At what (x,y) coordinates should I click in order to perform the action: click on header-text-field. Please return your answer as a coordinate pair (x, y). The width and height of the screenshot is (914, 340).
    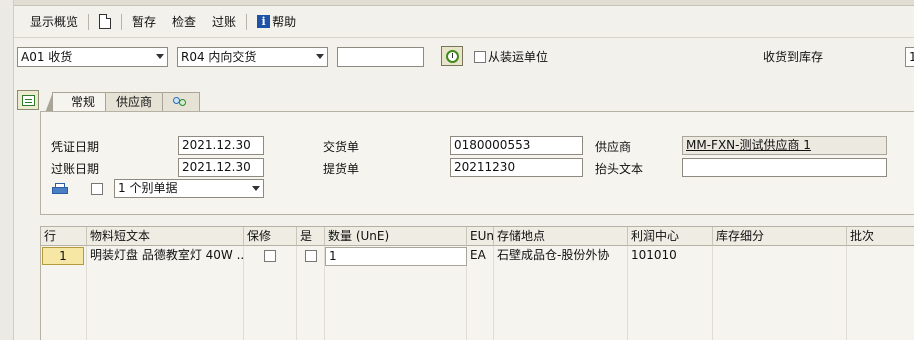
    Looking at the image, I should click on (784, 167).